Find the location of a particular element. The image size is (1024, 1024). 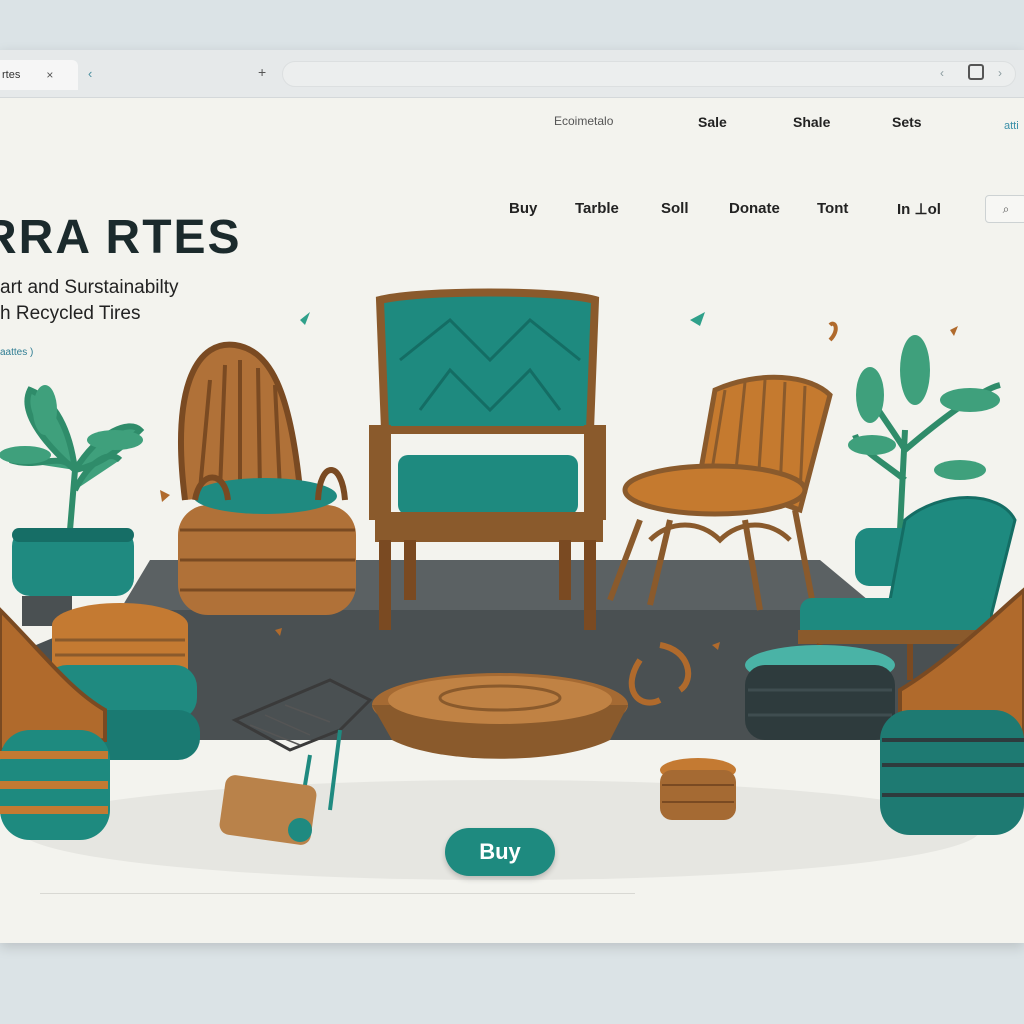

divider is located at coordinates (337, 893).